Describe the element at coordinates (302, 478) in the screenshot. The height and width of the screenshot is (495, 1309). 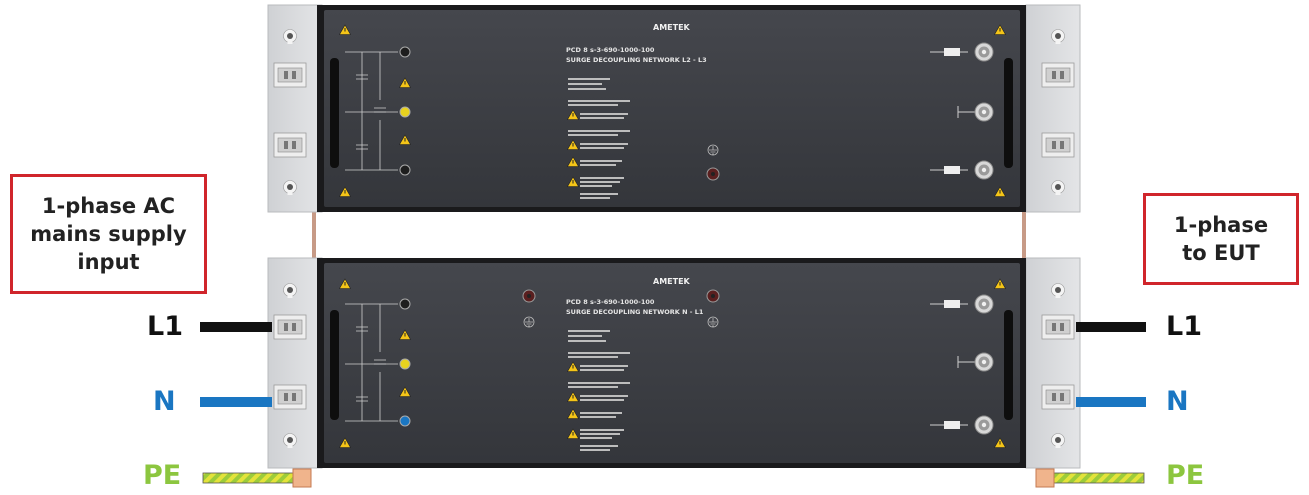
I see `left-pe-terminal-icon` at that location.